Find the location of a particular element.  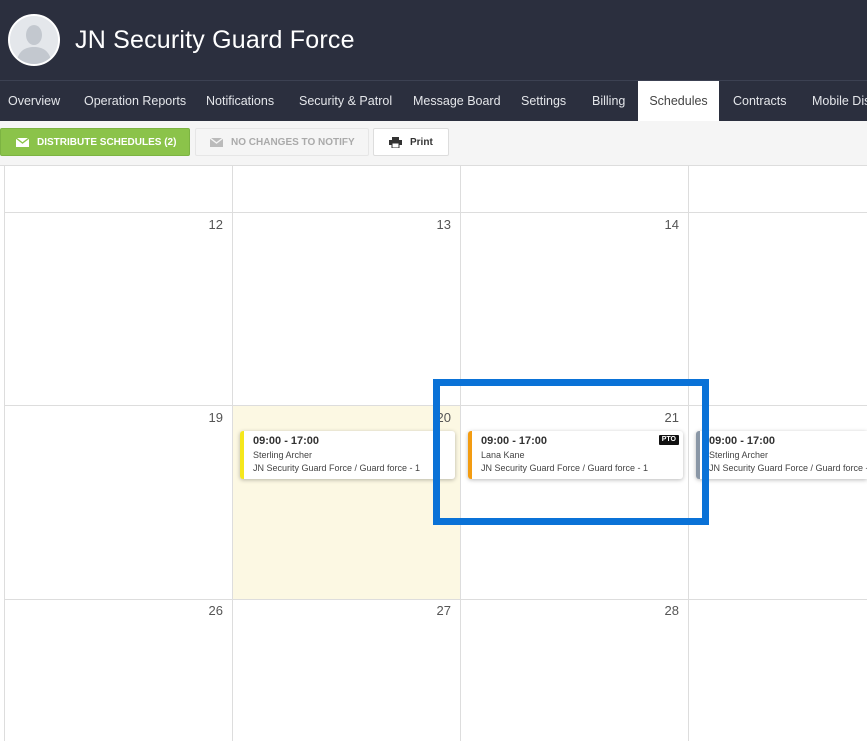

notify-label: NO CHANGES TO NOTIFY is located at coordinates (293, 142).